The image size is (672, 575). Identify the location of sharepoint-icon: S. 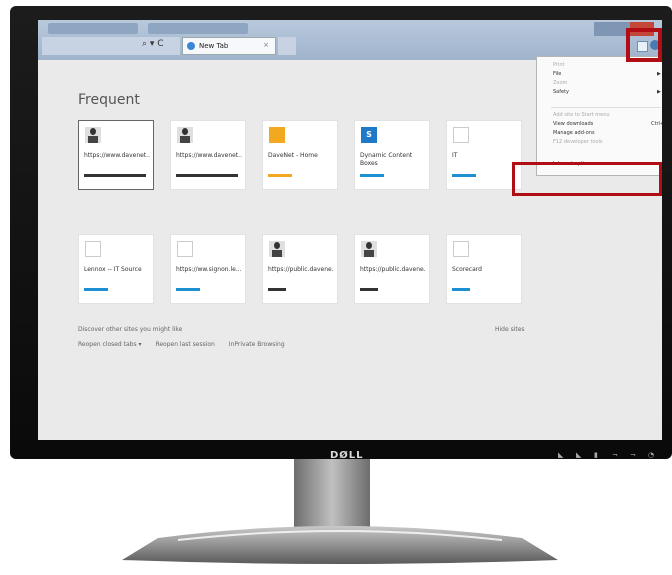
(369, 135).